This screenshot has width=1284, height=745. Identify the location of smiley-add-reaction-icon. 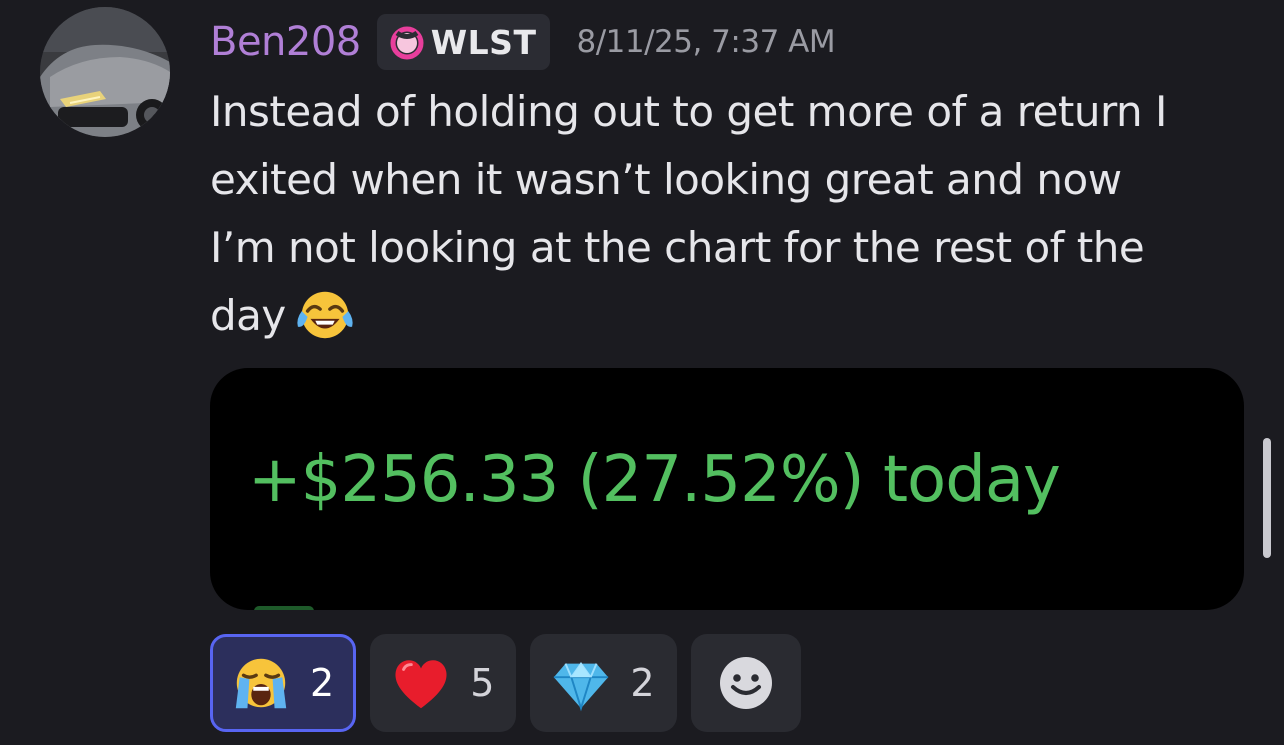
(745, 683).